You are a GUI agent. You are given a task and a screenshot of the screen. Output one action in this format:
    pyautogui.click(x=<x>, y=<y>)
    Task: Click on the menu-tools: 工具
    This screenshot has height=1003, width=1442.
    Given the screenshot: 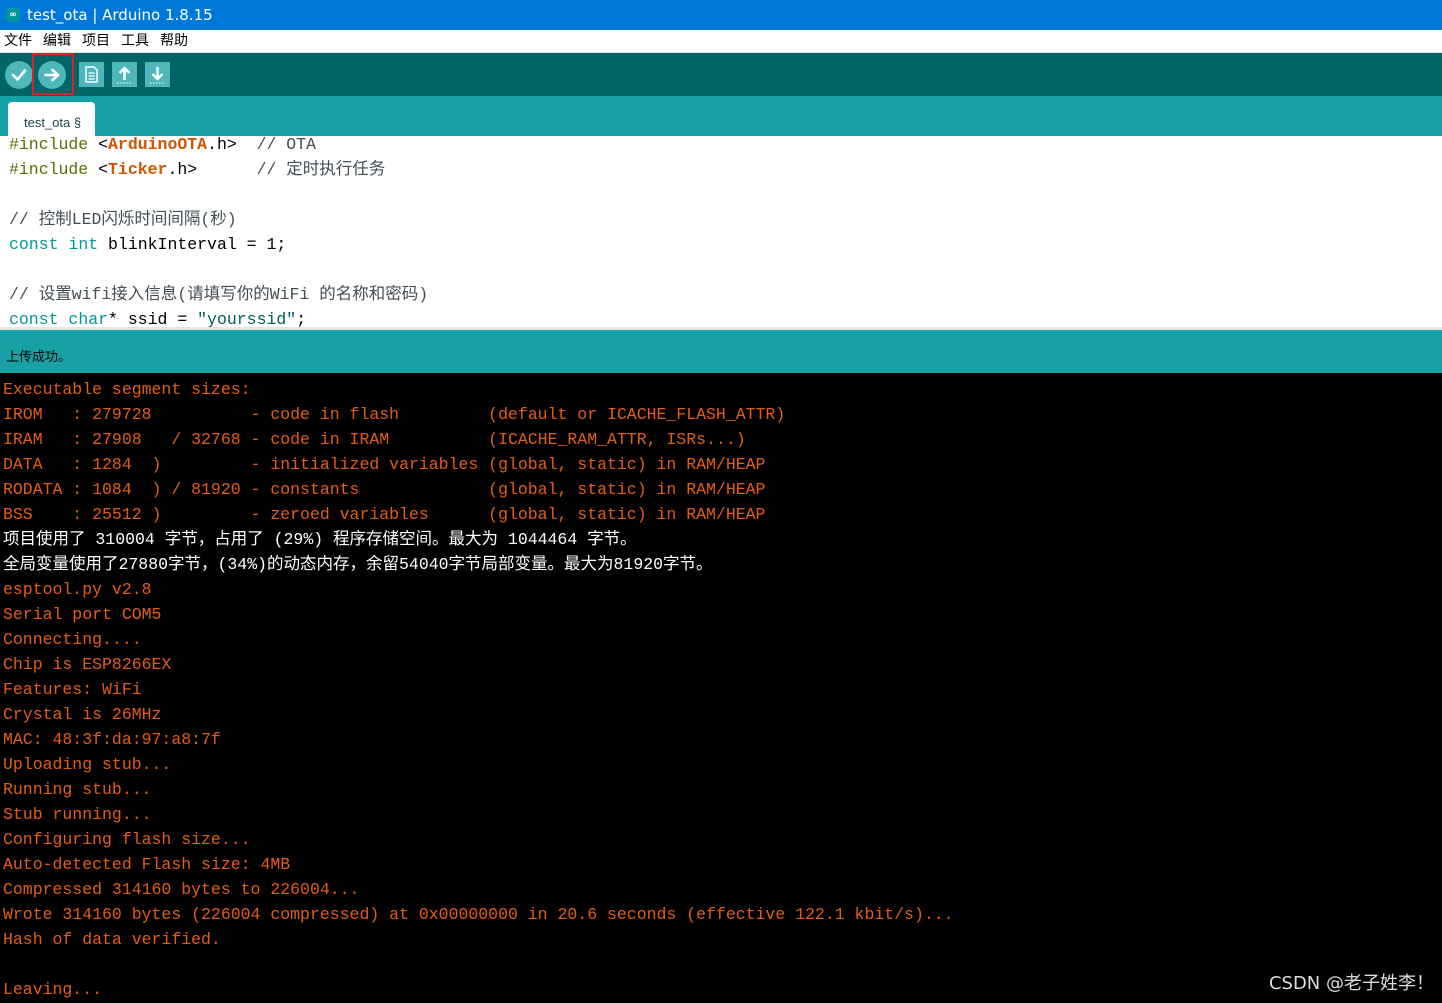 What is the action you would take?
    pyautogui.click(x=135, y=41)
    